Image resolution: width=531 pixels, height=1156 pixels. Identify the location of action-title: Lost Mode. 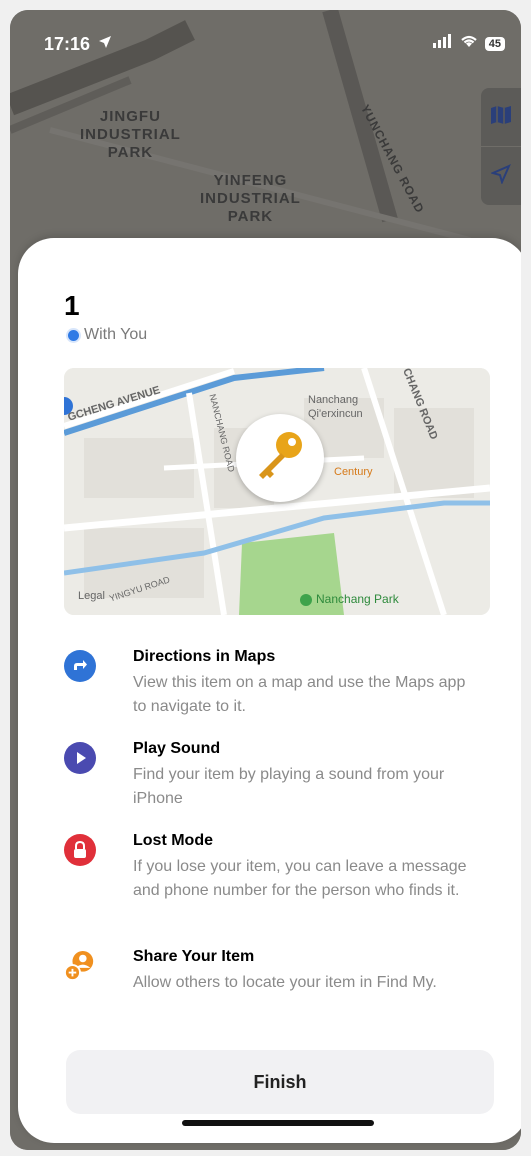
(173, 840).